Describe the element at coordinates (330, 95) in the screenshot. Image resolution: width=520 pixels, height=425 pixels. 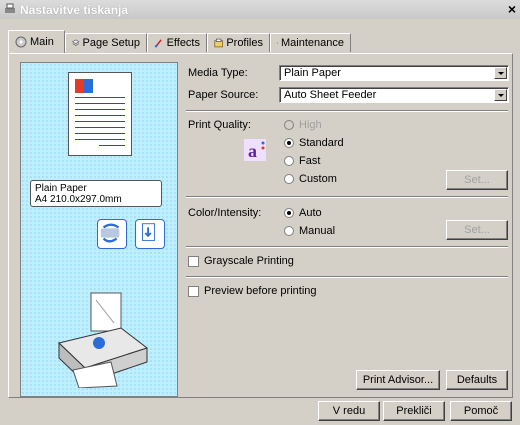
I see `paper-source-value: Auto Sheet Feeder` at that location.